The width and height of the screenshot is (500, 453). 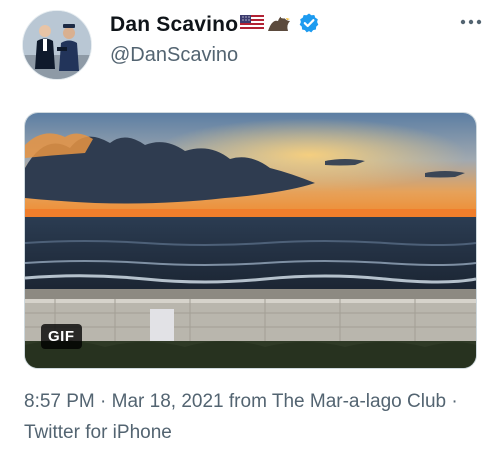 I want to click on tweet-header: Dan Scavino @DanScavino, so click(x=252, y=45).